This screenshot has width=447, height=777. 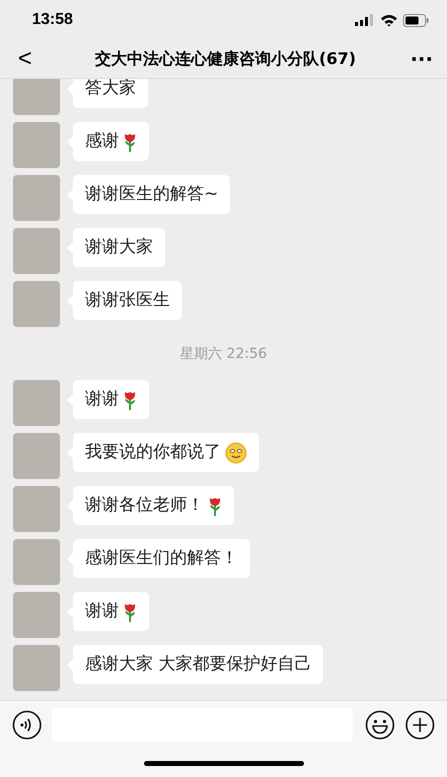 I want to click on more-button: ···, so click(x=413, y=59).